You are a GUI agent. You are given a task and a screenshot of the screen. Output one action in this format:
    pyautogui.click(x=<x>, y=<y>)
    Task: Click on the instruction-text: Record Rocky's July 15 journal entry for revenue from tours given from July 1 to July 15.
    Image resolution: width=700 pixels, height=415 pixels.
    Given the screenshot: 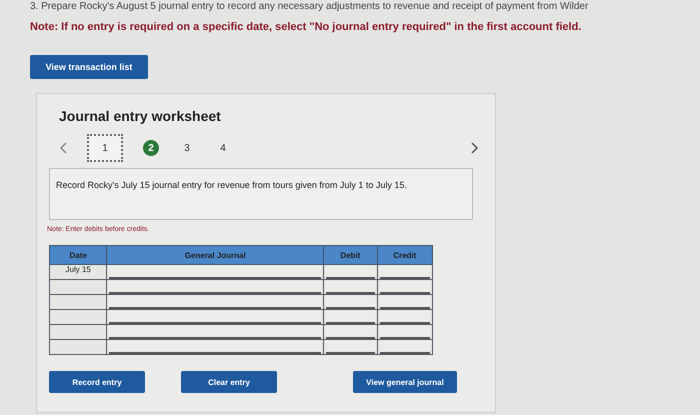 What is the action you would take?
    pyautogui.click(x=261, y=194)
    